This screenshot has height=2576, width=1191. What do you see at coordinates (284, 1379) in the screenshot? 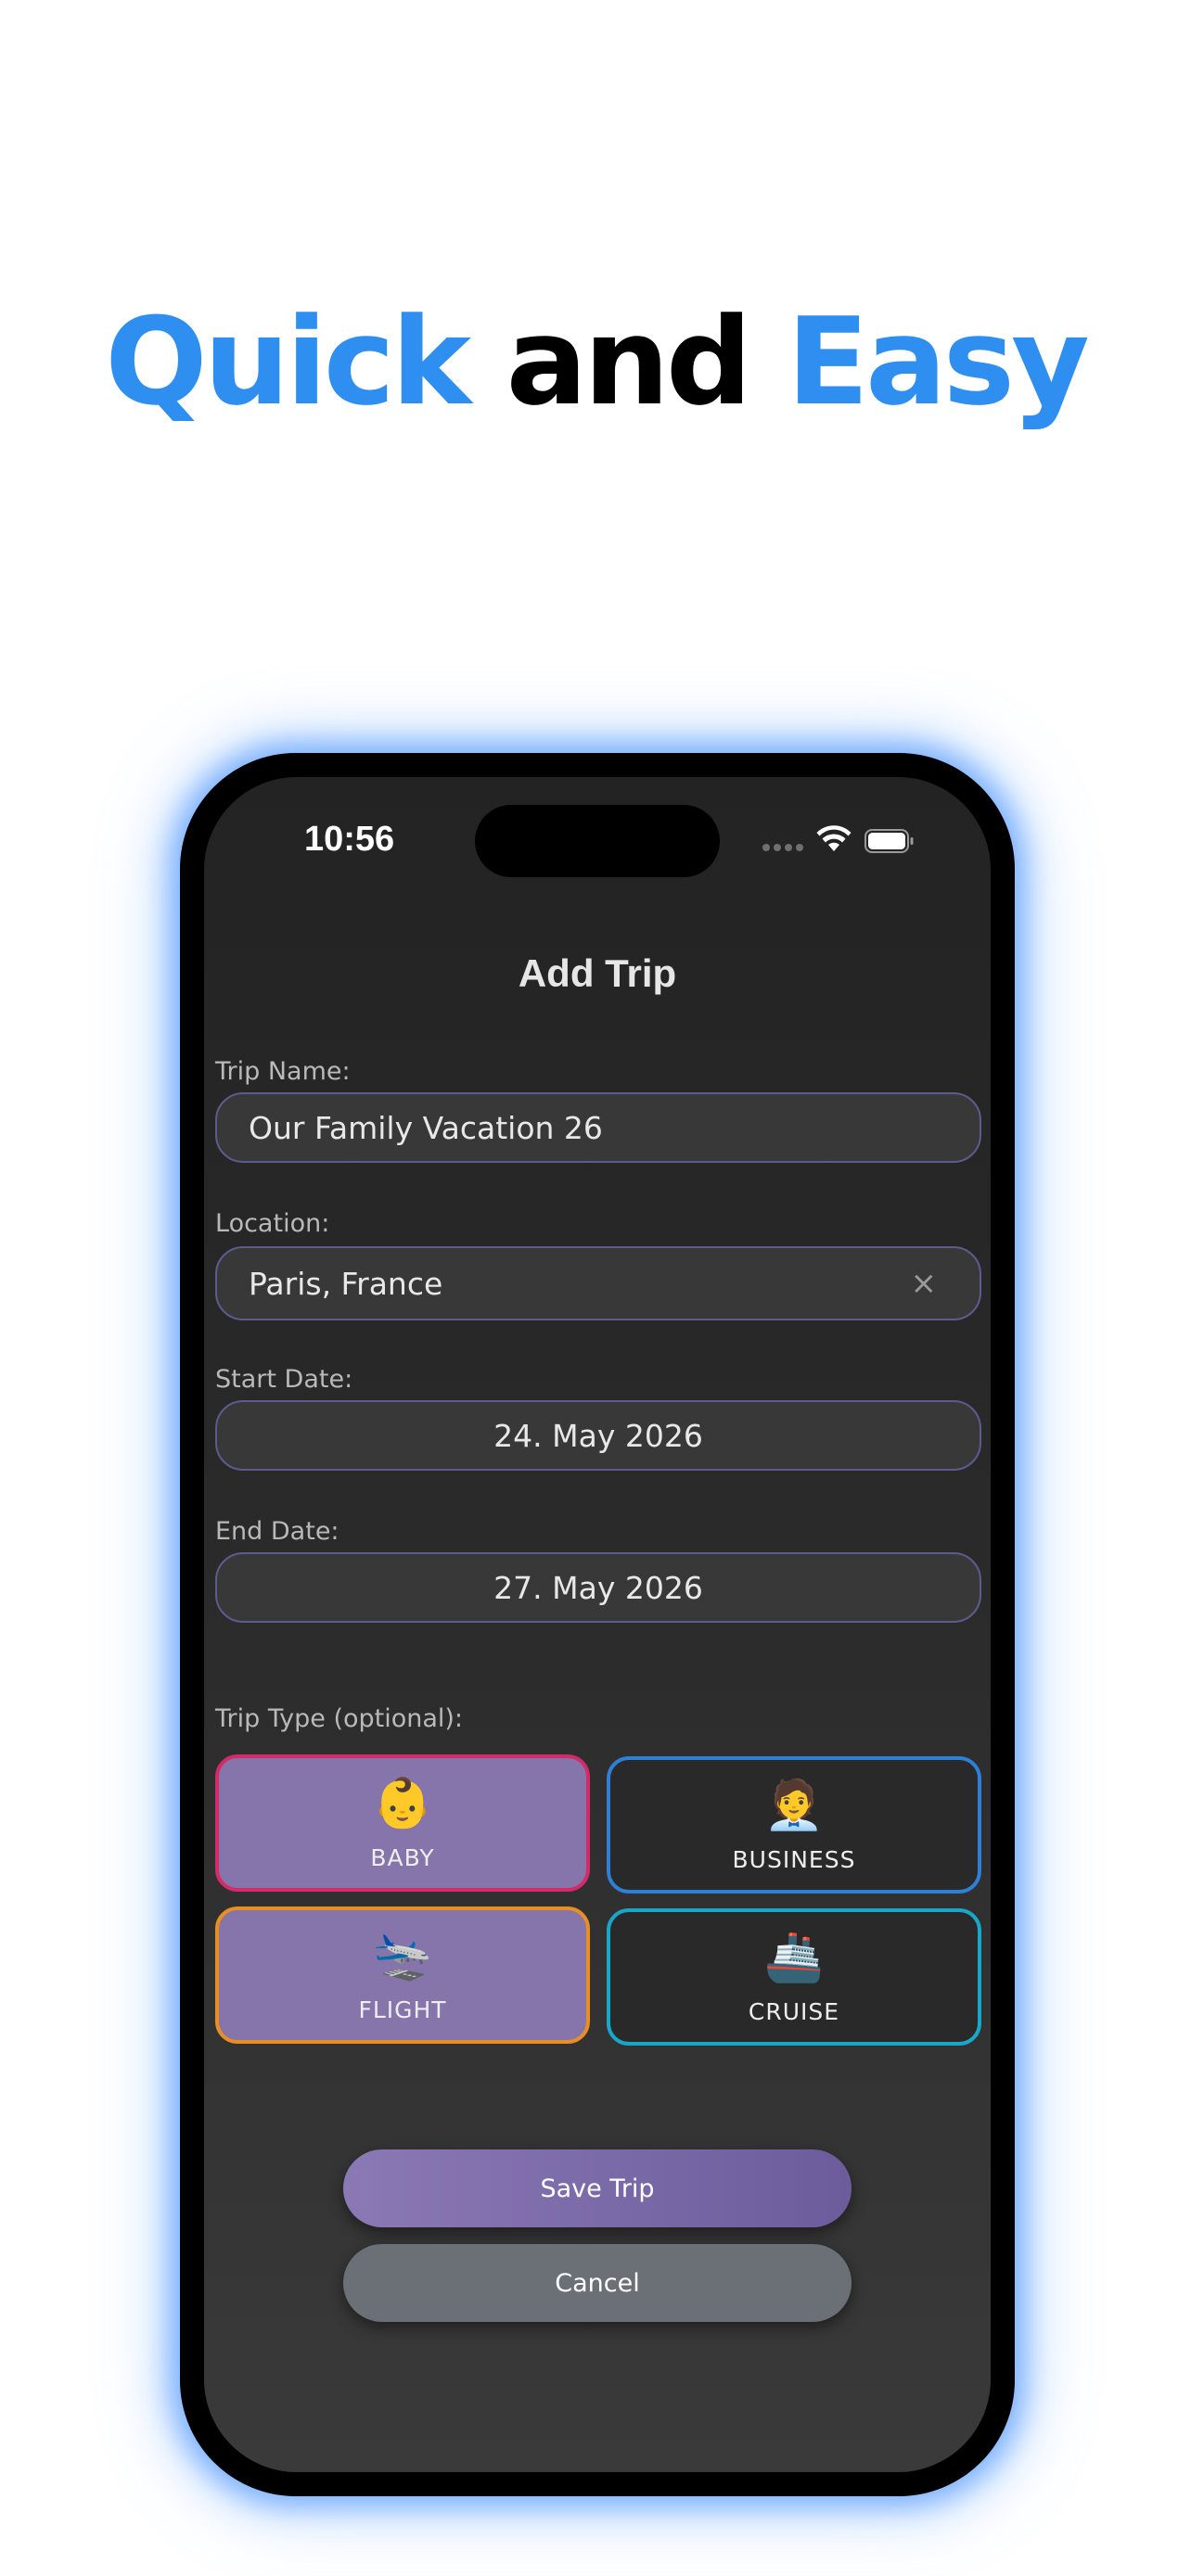
I see `start-date-label: Start Date:` at bounding box center [284, 1379].